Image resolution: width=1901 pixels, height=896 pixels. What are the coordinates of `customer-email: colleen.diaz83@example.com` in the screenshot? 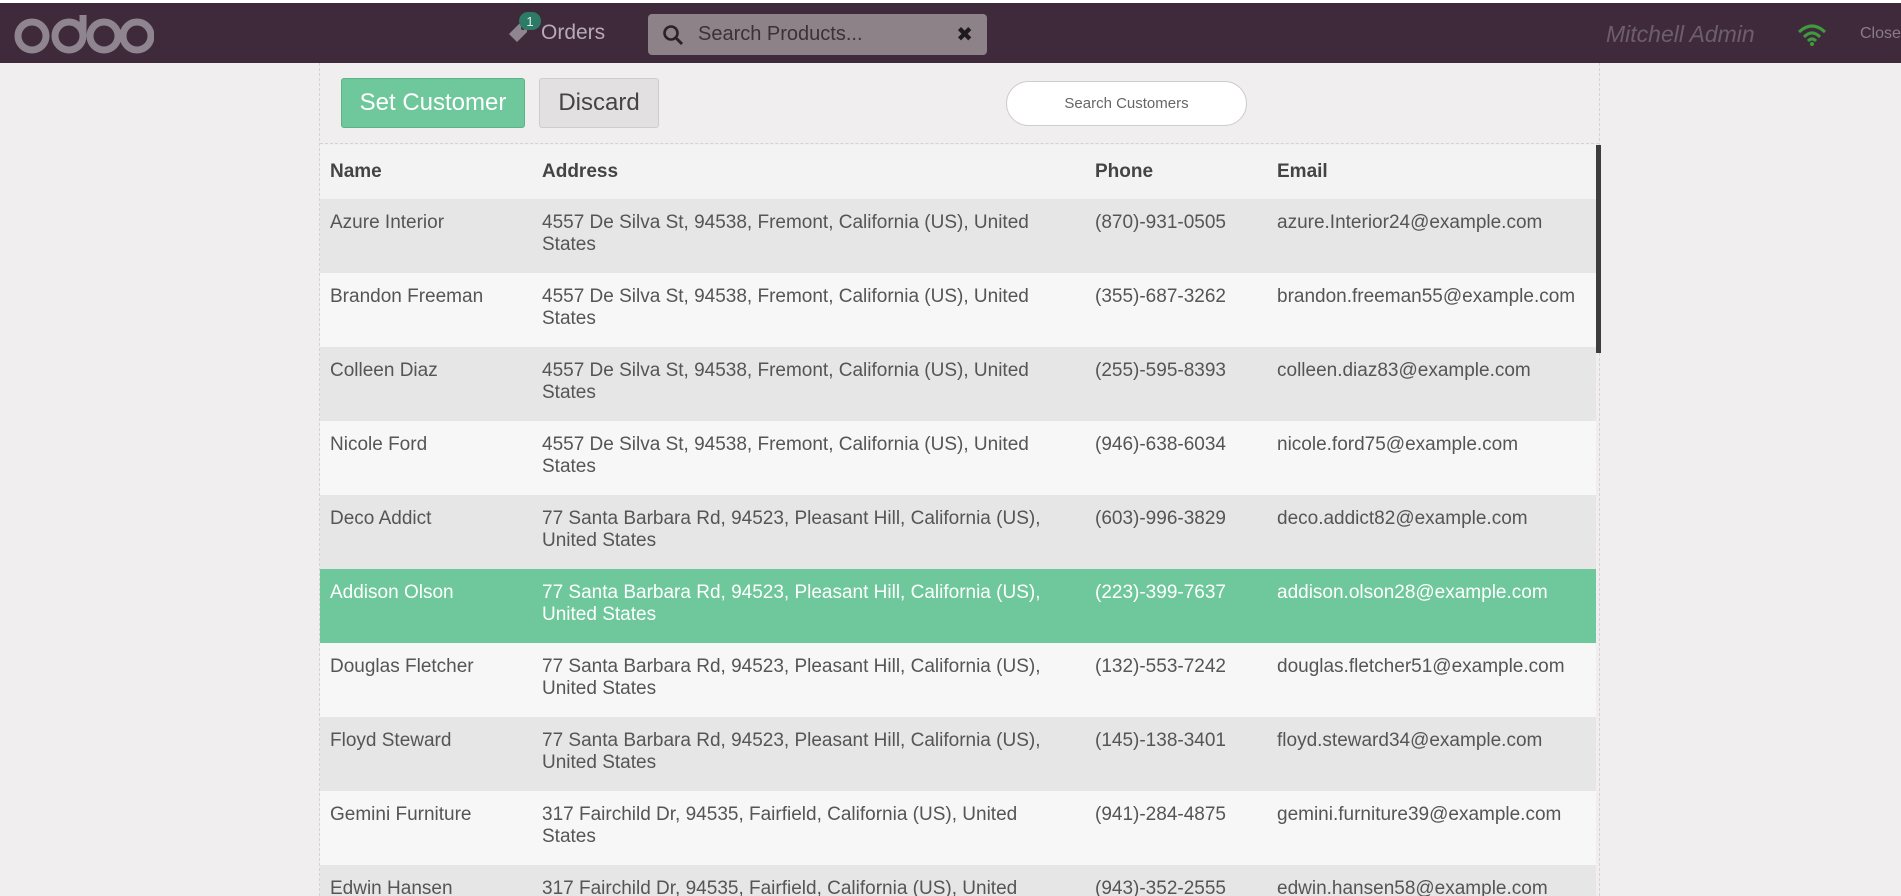 It's located at (1431, 384).